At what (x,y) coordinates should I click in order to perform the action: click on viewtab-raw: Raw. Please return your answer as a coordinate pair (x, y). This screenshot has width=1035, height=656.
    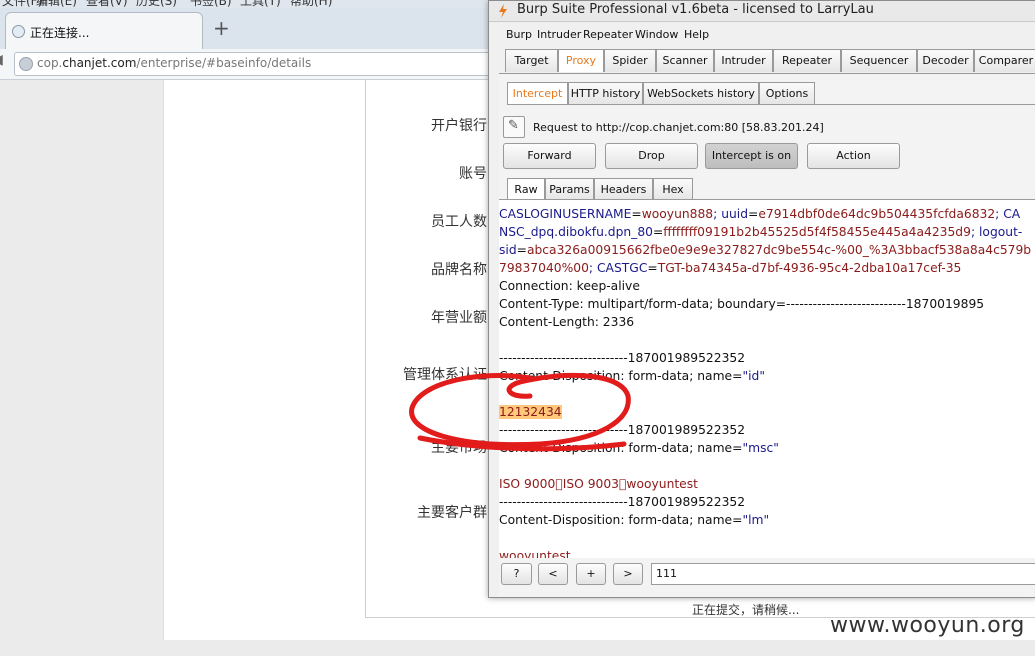
    Looking at the image, I should click on (526, 189).